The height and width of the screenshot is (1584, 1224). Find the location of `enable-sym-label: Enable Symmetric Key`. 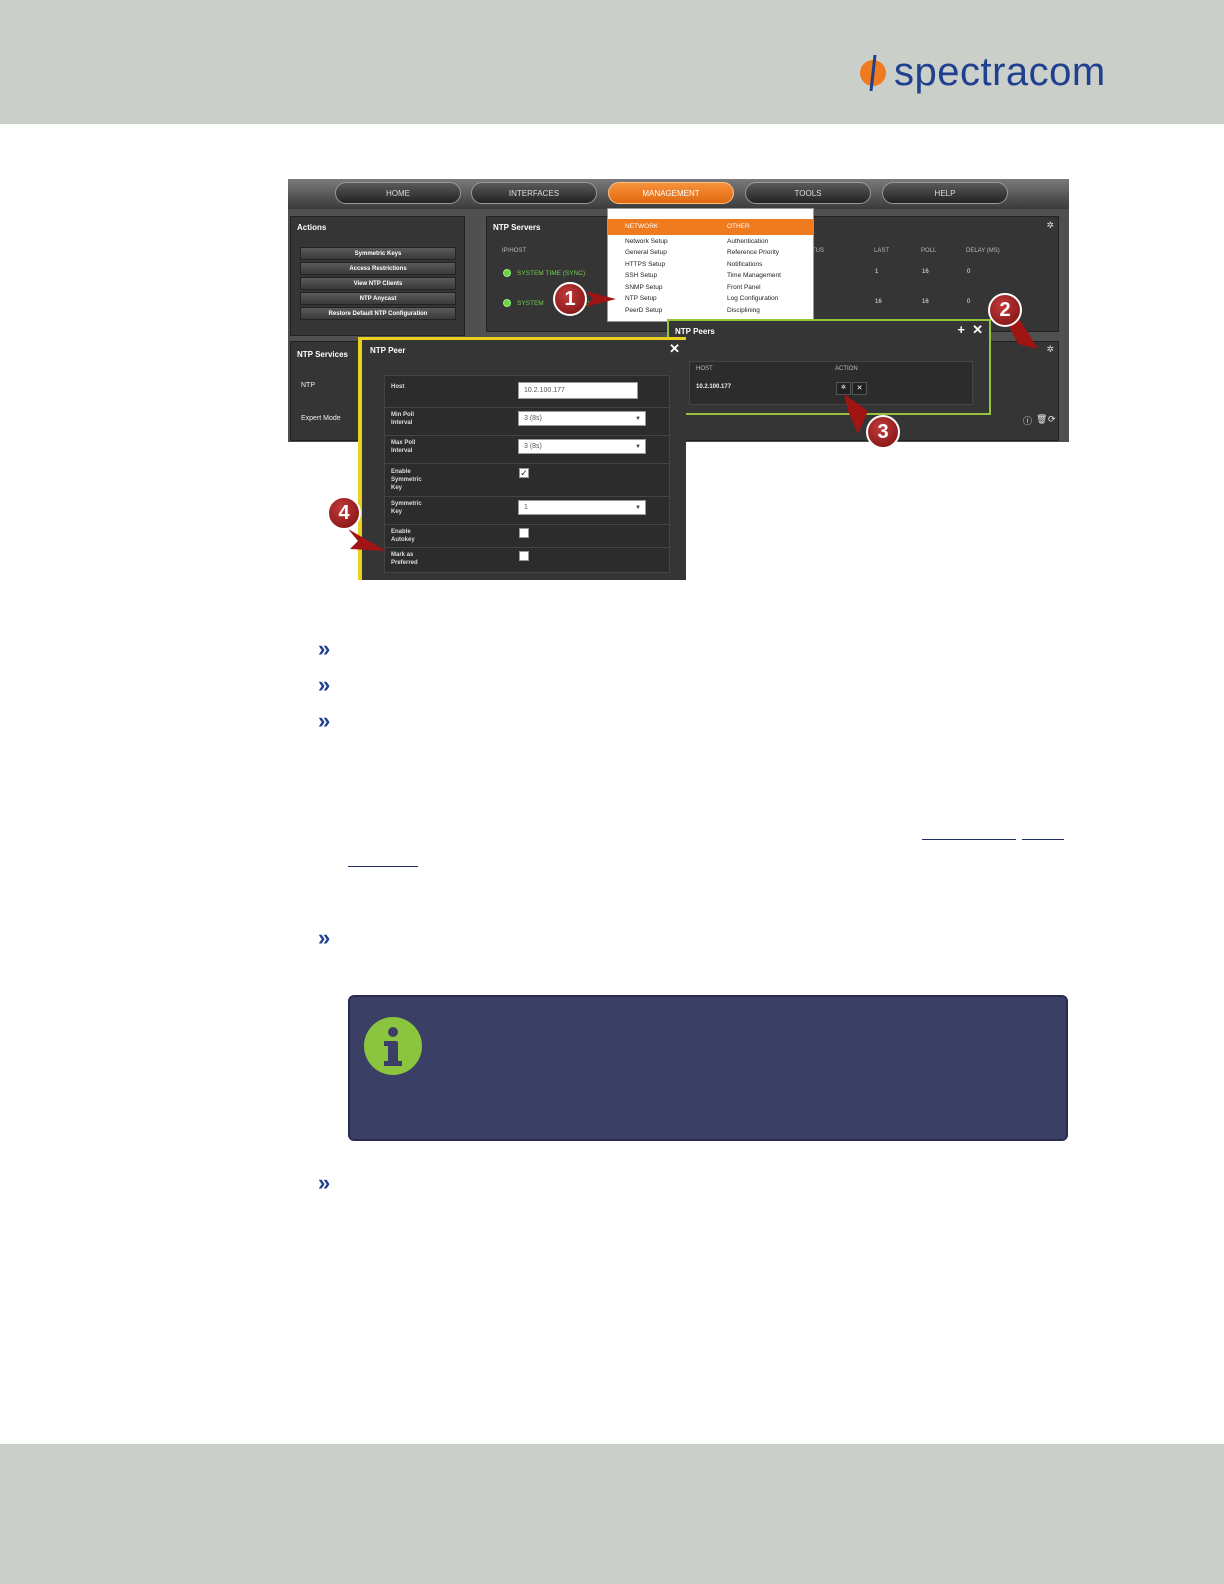

enable-sym-label: Enable Symmetric Key is located at coordinates (406, 480).